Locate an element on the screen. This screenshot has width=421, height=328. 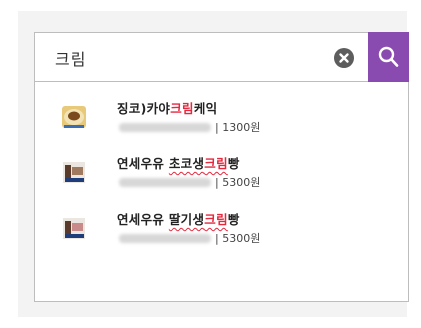
suggestion-price: | 1300원 is located at coordinates (238, 127).